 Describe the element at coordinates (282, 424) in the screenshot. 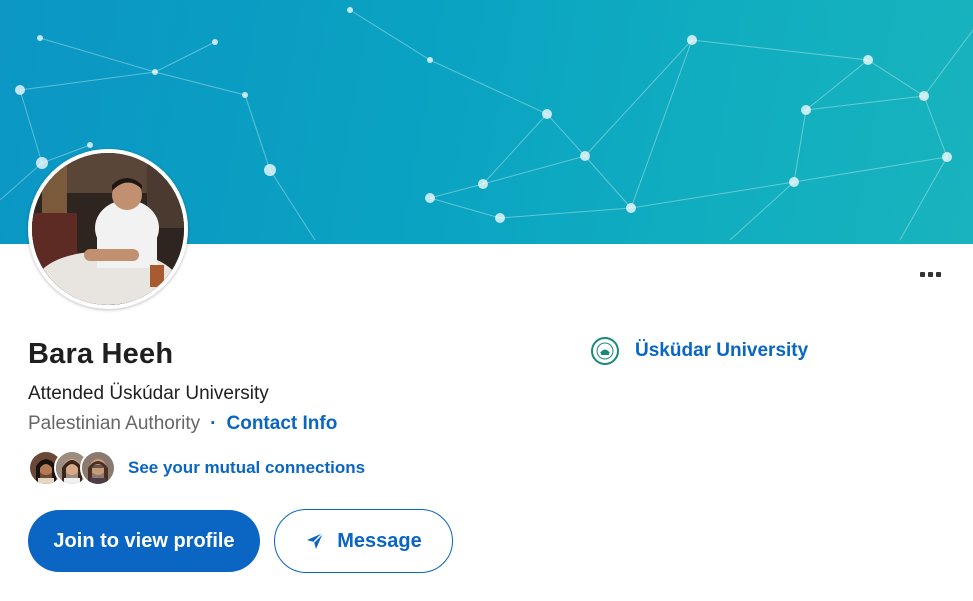

I see `contact-info-link: Contact Info` at that location.